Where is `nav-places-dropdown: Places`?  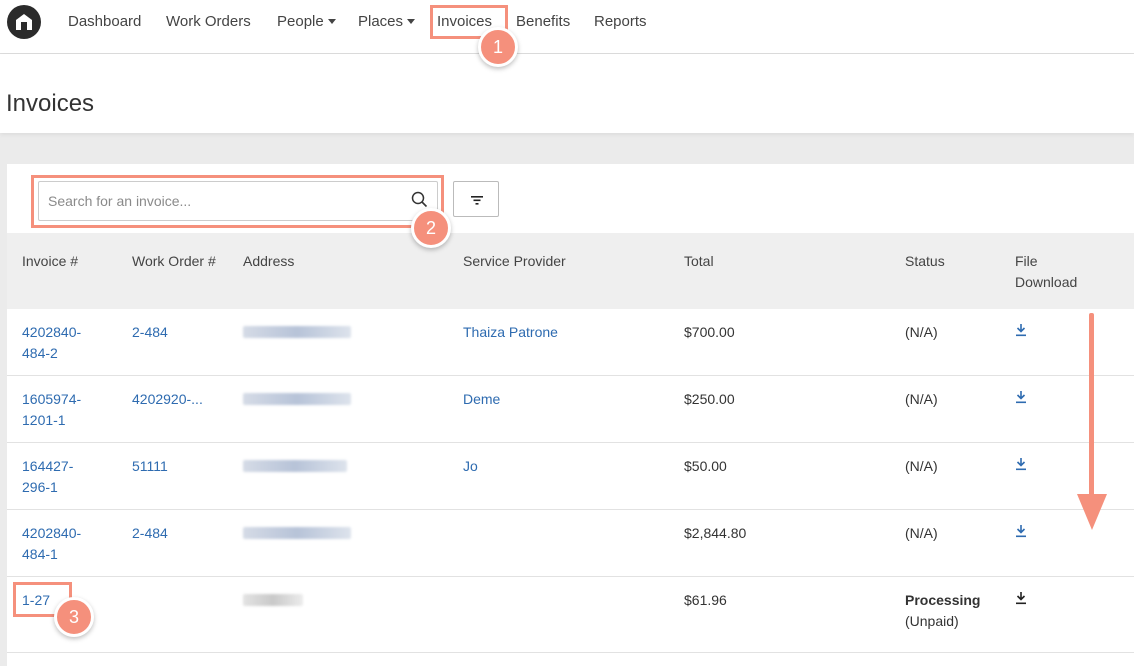 nav-places-dropdown: Places is located at coordinates (387, 21).